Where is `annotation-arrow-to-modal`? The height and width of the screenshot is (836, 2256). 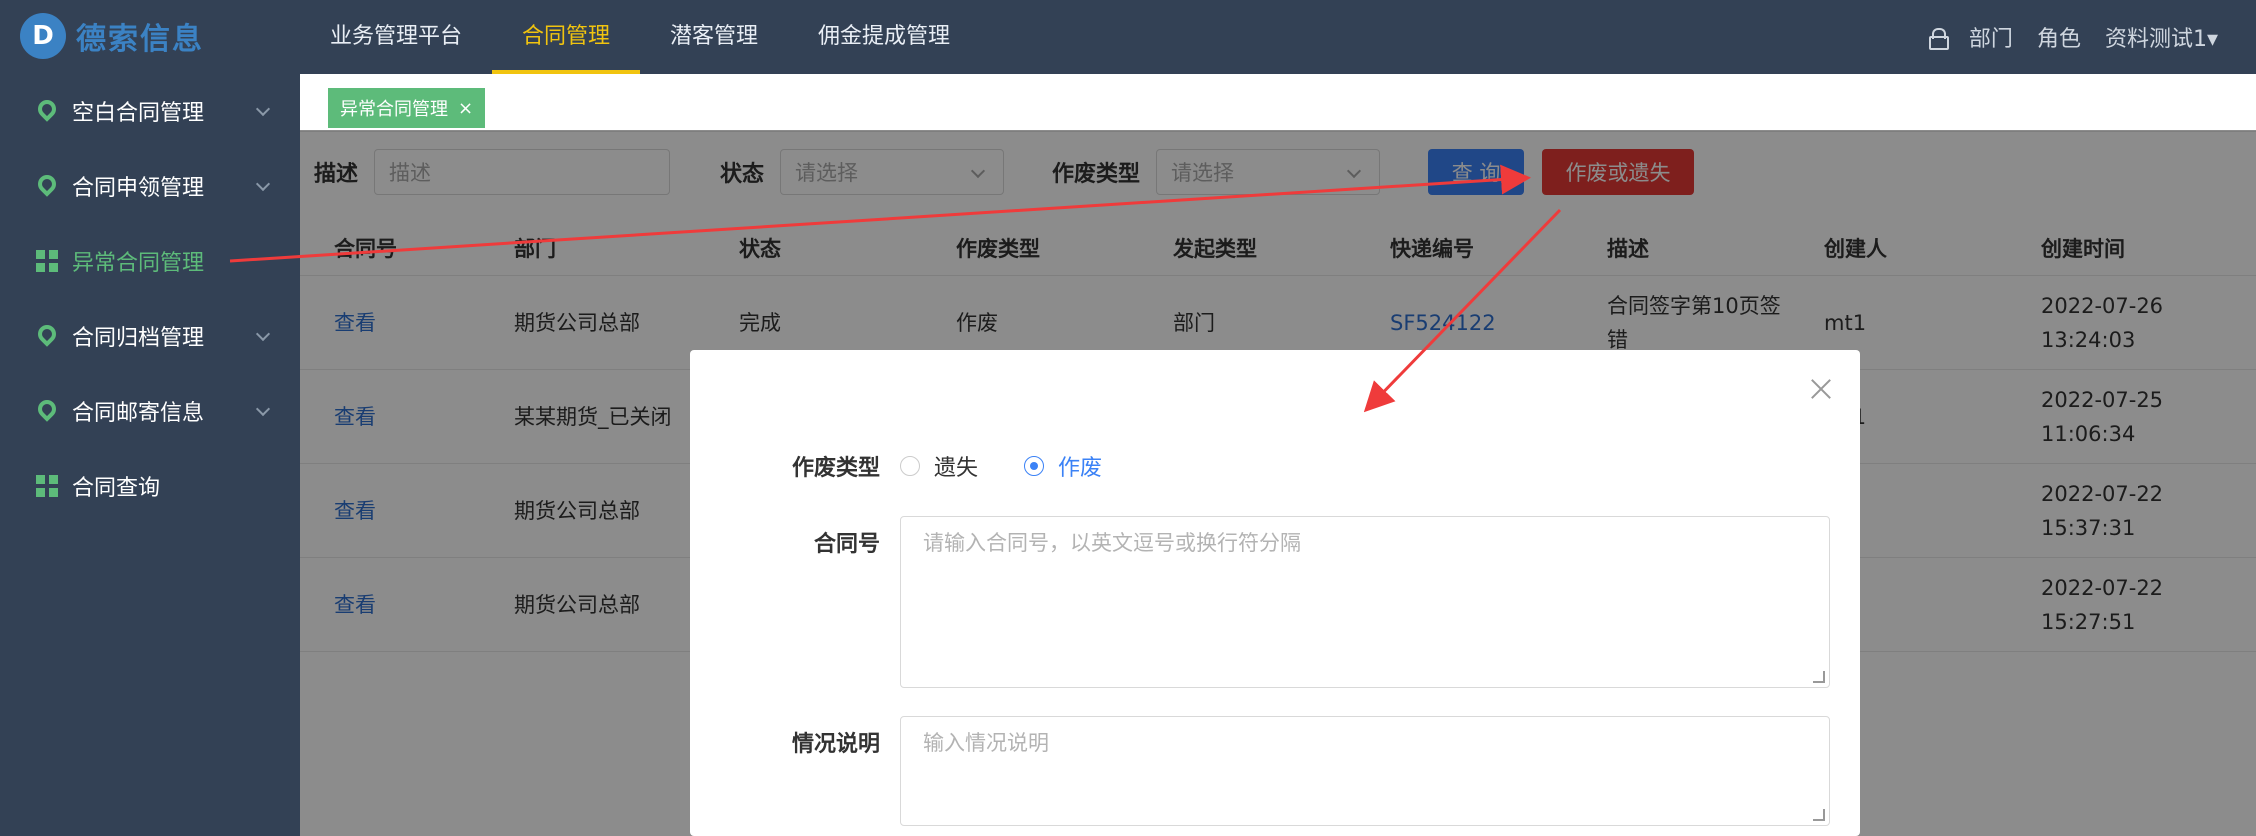
annotation-arrow-to-modal is located at coordinates (1462, 310).